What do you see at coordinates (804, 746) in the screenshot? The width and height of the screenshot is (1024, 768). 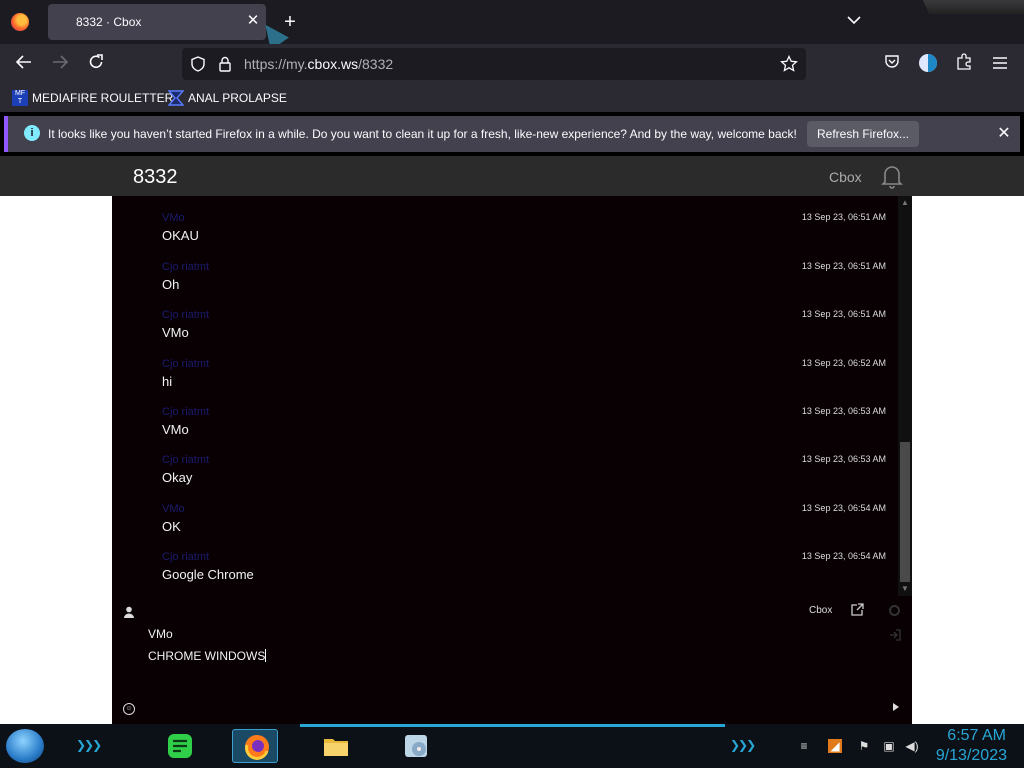 I see `show-hidden-icons: ≡` at bounding box center [804, 746].